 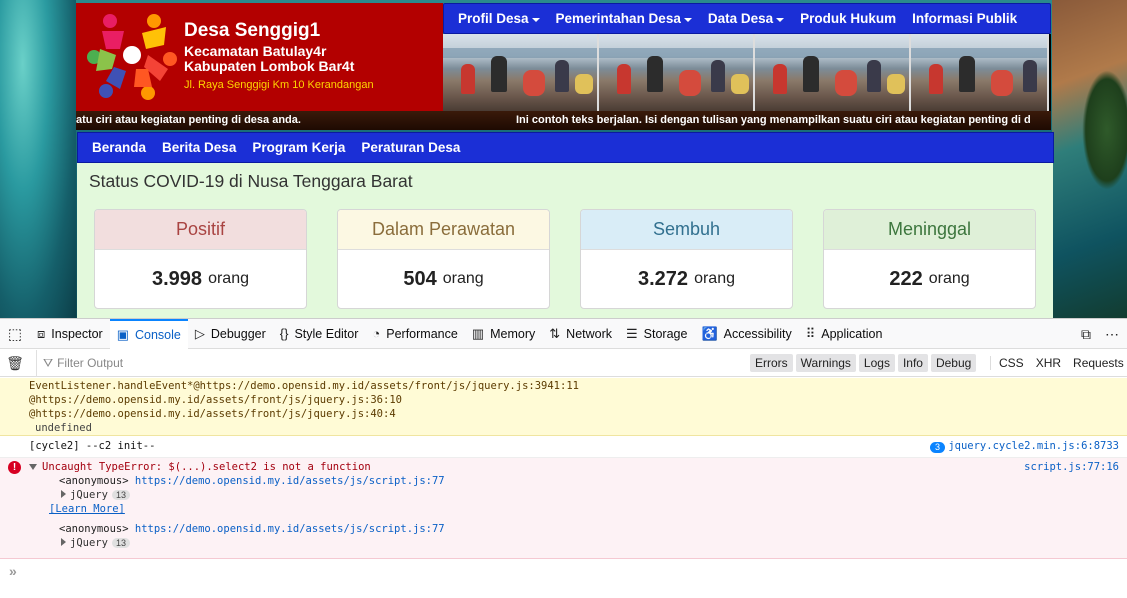 What do you see at coordinates (912, 363) in the screenshot?
I see `filter-info-button: Info` at bounding box center [912, 363].